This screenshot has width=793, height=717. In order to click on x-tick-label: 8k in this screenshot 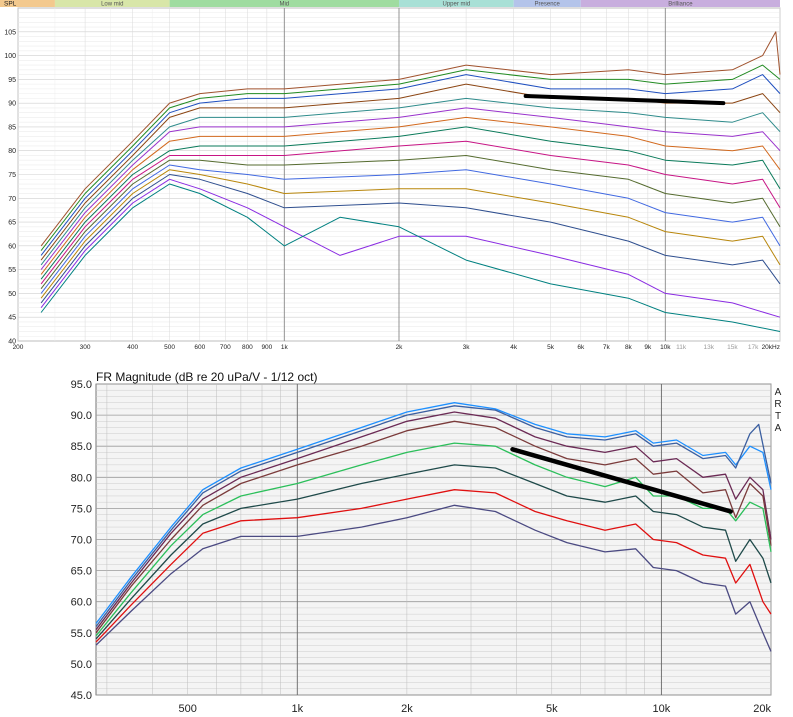, I will do `click(629, 347)`.